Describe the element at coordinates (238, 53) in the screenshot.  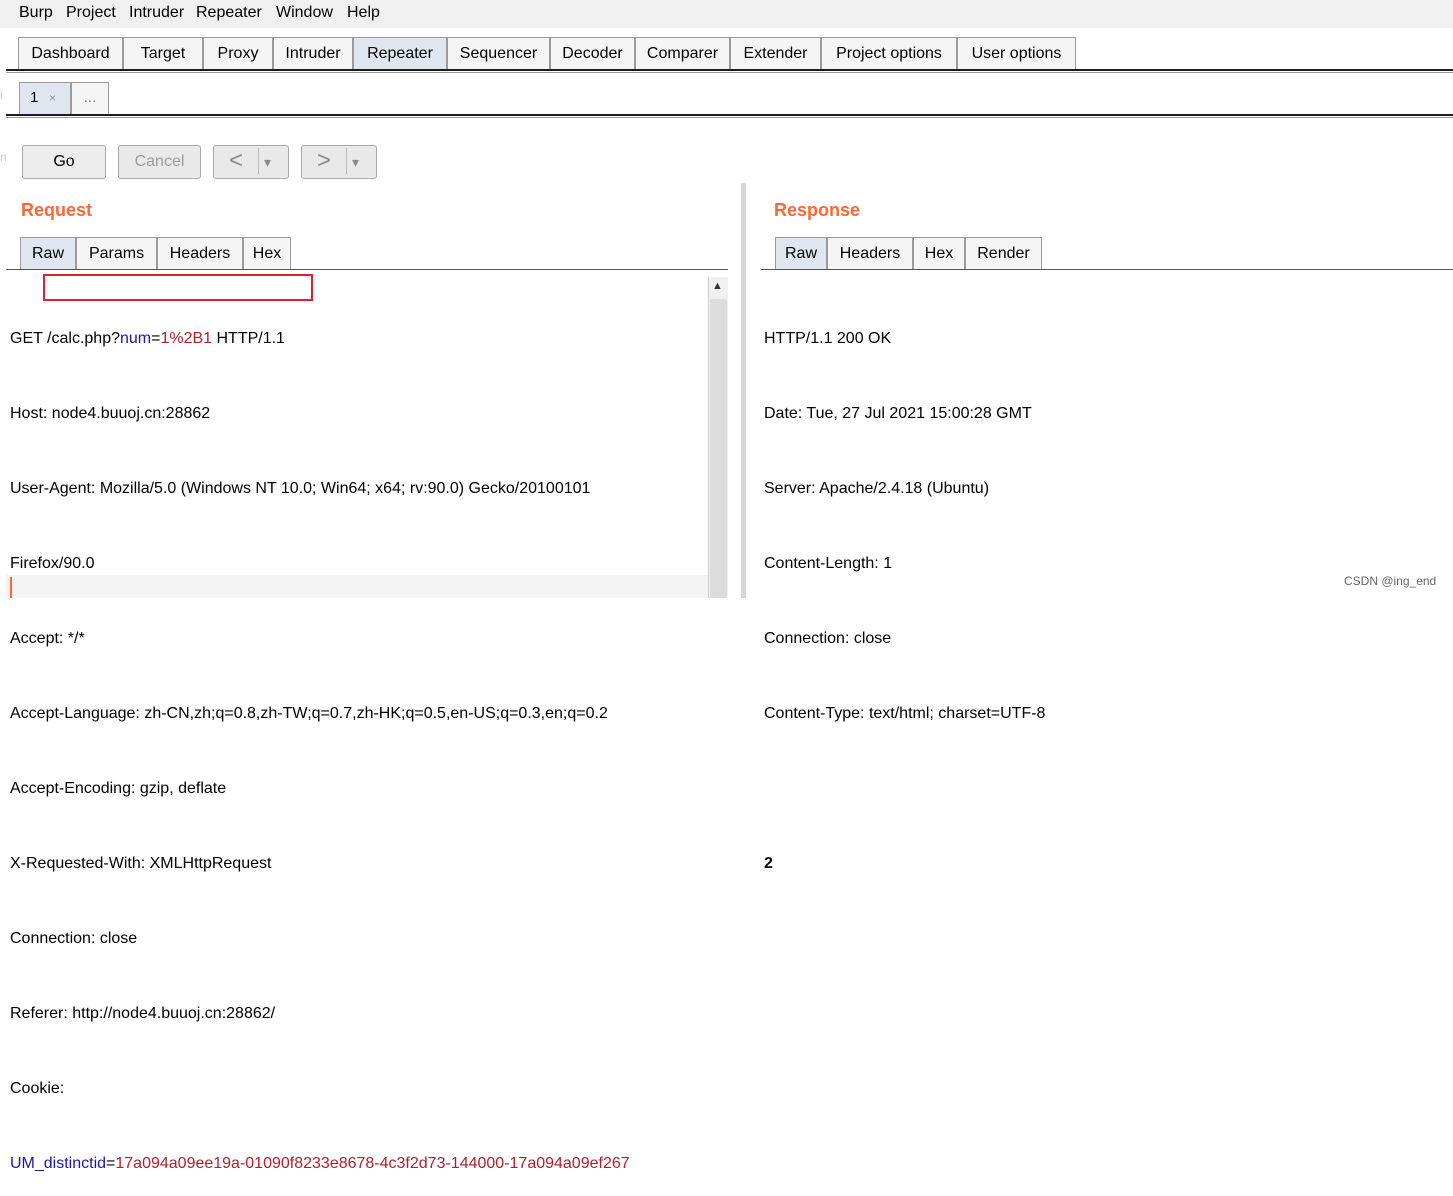
I see `tab-proxy: Proxy` at that location.